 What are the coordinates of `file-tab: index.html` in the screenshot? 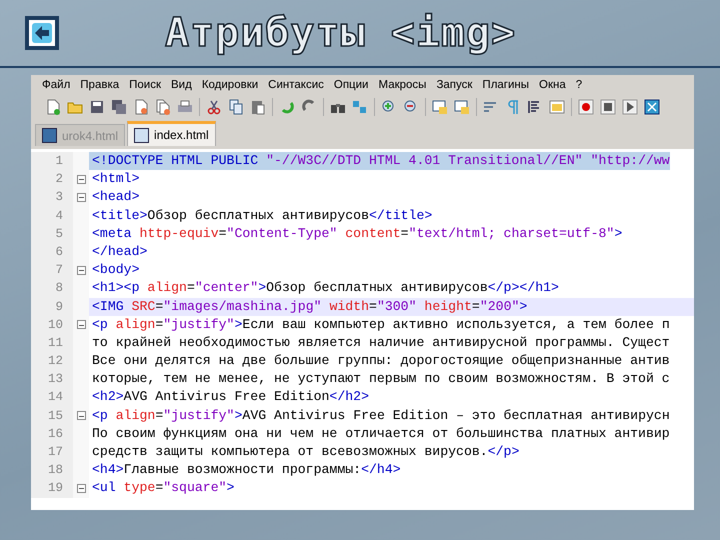 It's located at (171, 133).